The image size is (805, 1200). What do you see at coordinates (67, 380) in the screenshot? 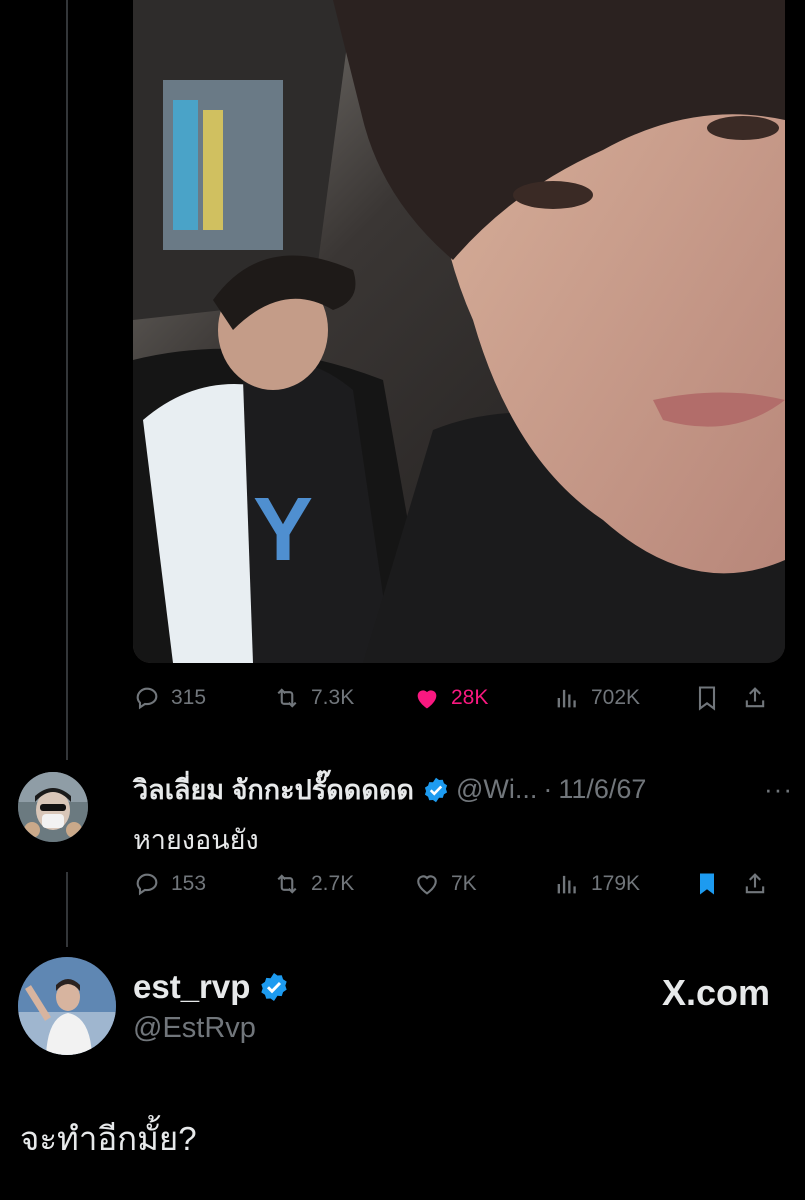
I see `thread-line-top` at bounding box center [67, 380].